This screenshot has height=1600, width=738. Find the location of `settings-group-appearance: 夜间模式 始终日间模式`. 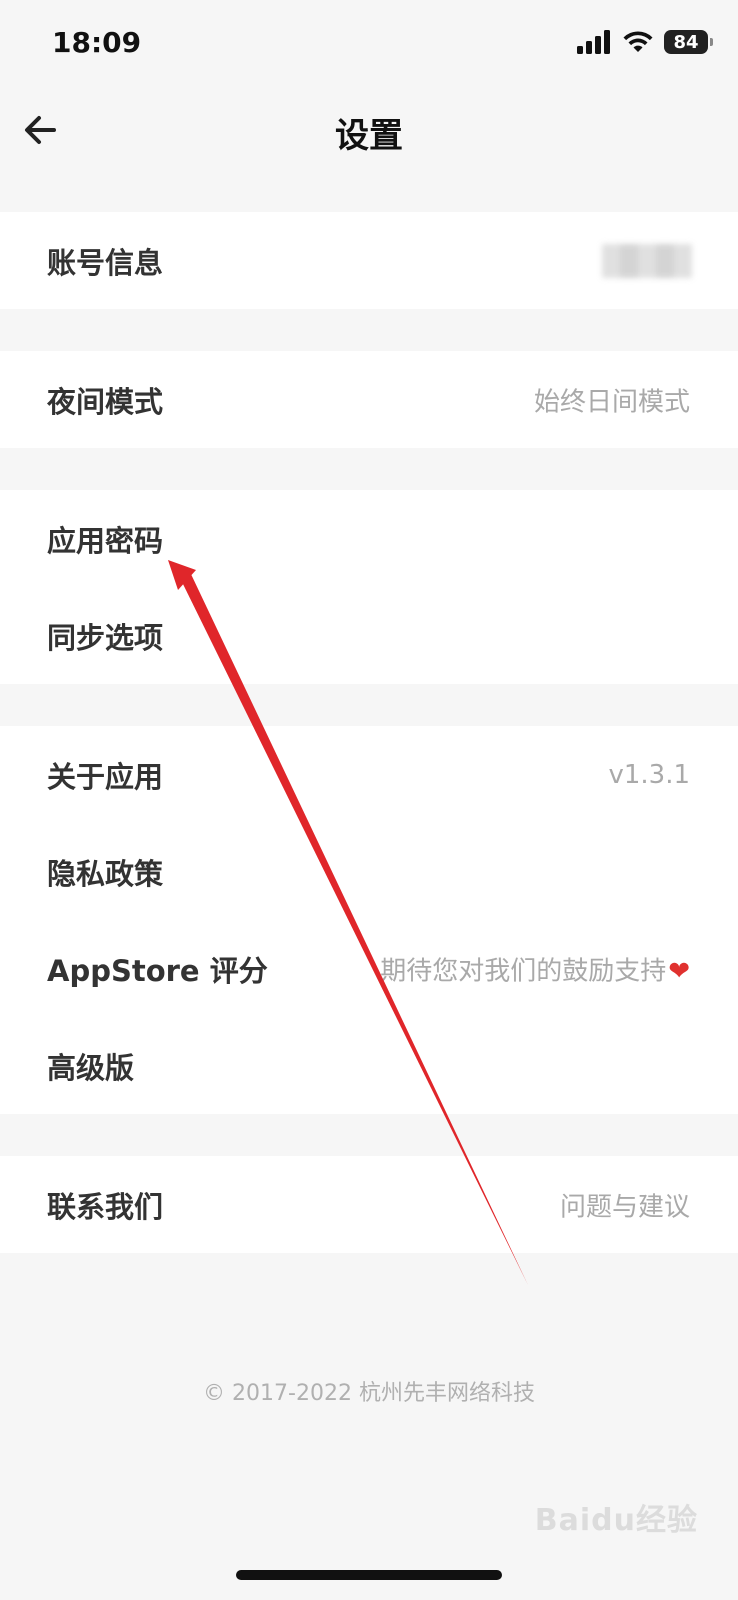

settings-group-appearance: 夜间模式 始终日间模式 is located at coordinates (369, 399).